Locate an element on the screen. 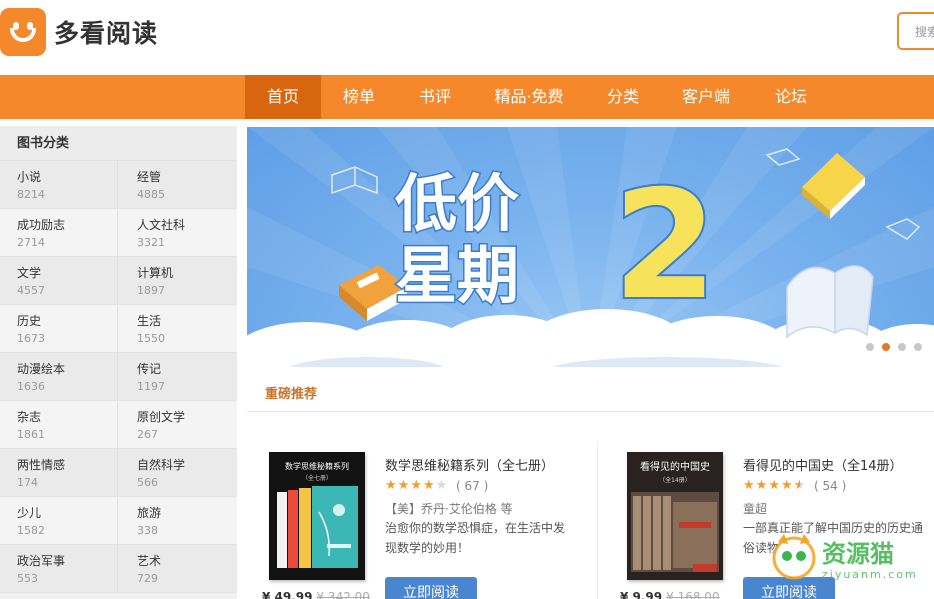 This screenshot has height=599, width=934. sidebar-row: 两性情感 174 自然科学 566 is located at coordinates (118, 473).